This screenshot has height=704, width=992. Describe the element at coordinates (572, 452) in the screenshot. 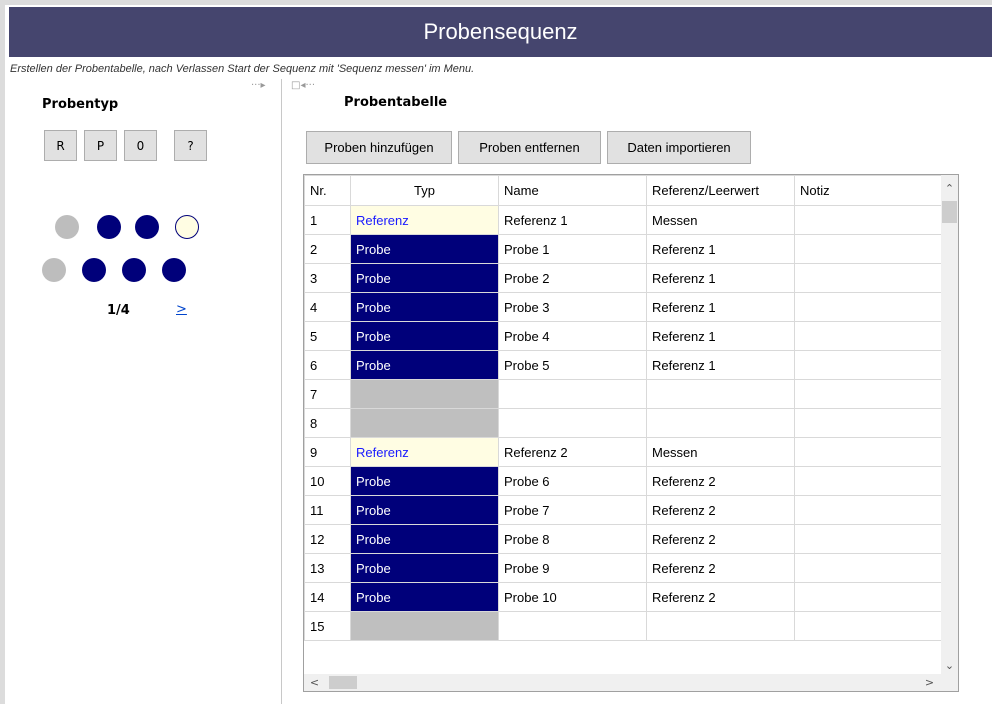

I see `cell-name: Referenz 2` at that location.